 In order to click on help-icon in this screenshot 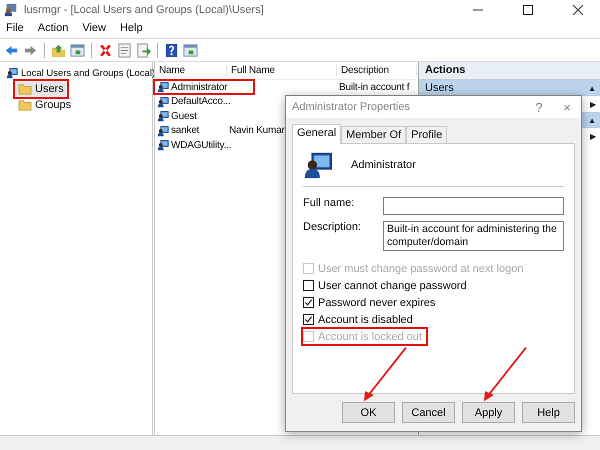, I will do `click(171, 50)`.